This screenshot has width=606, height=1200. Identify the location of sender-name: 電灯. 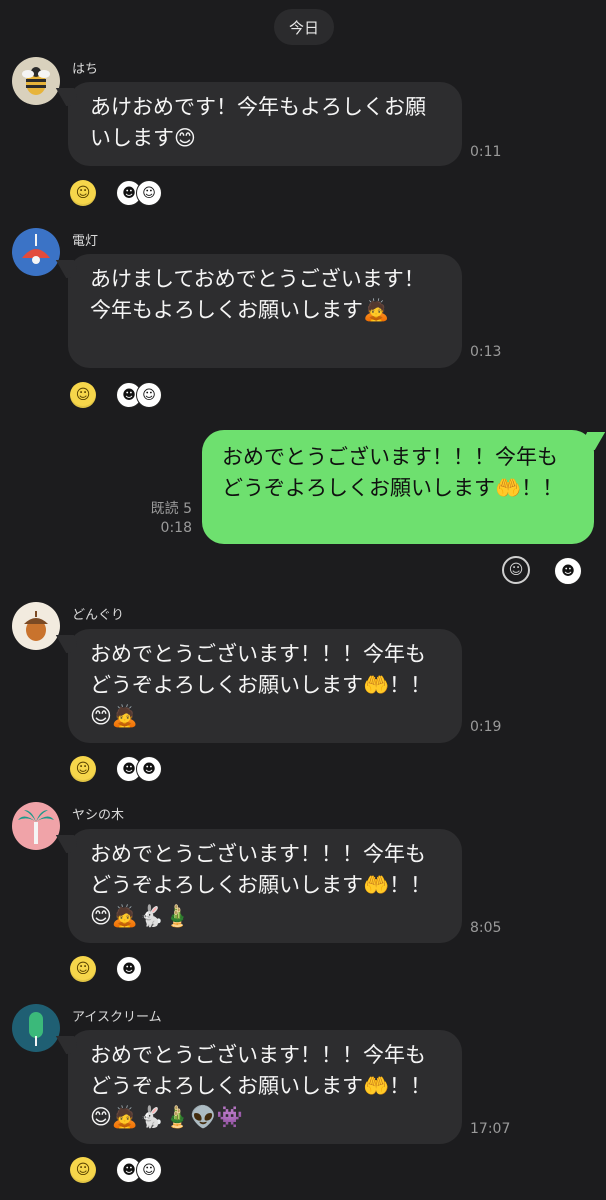
(85, 241).